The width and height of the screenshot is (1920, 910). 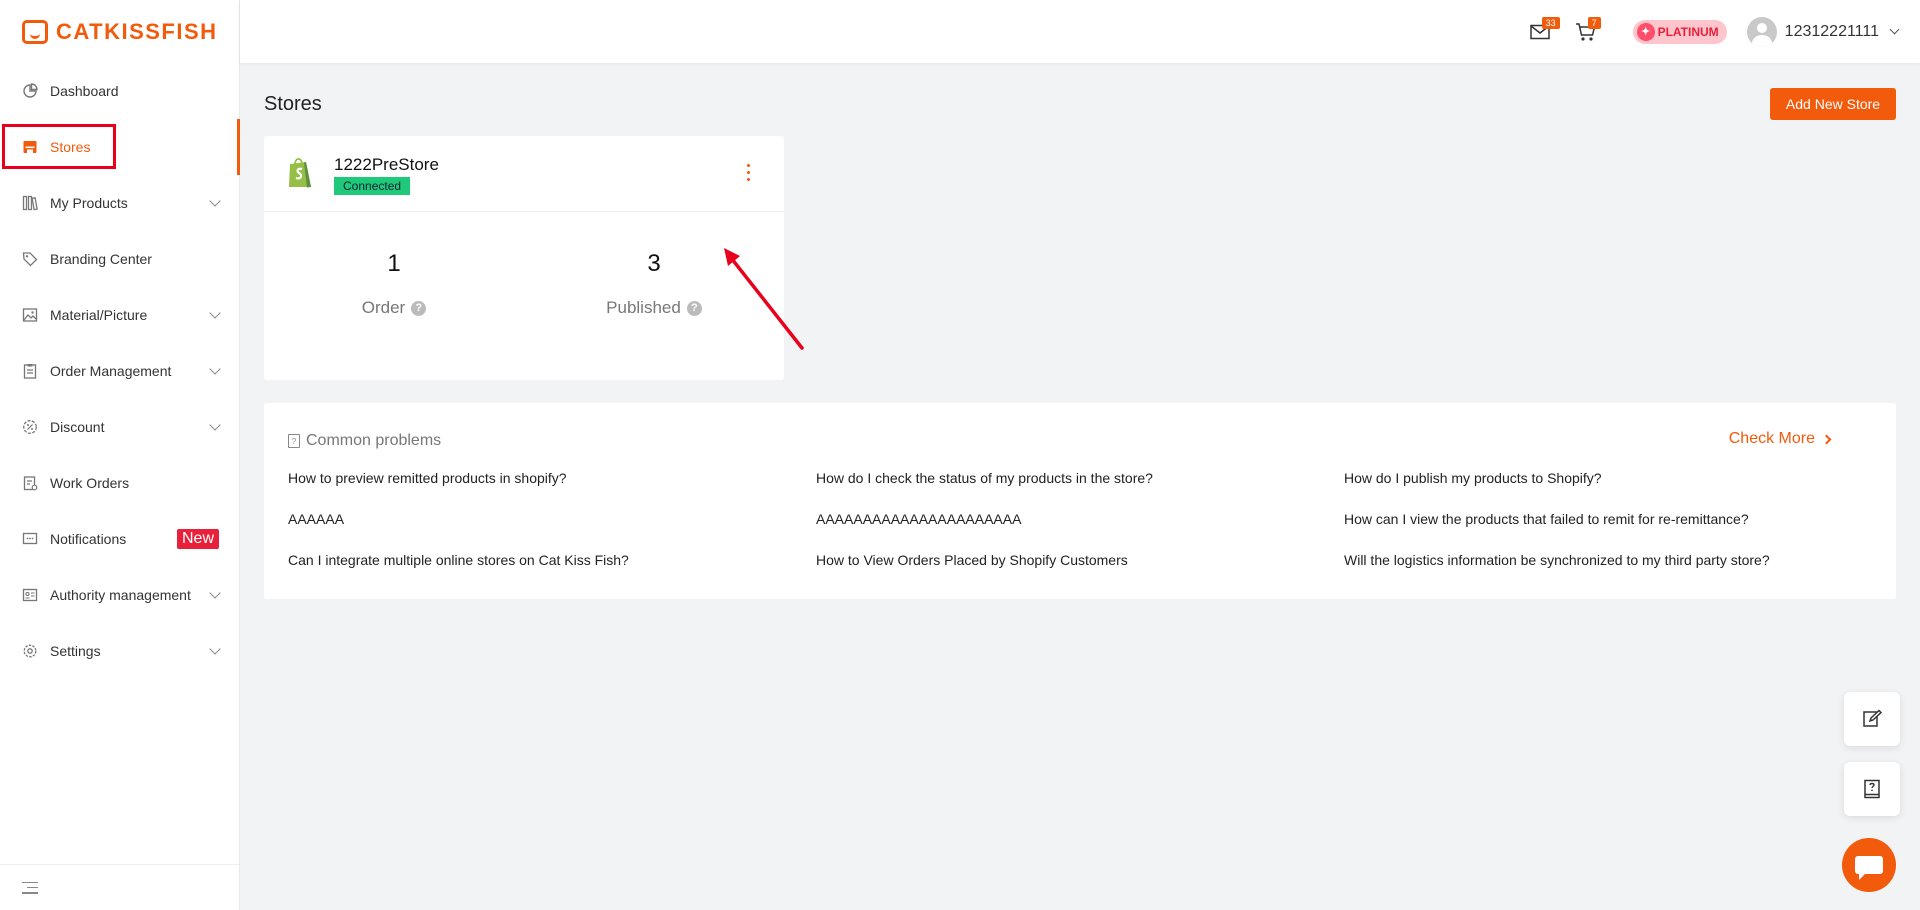 What do you see at coordinates (101, 259) in the screenshot?
I see `sidebar-item-label: Branding Center` at bounding box center [101, 259].